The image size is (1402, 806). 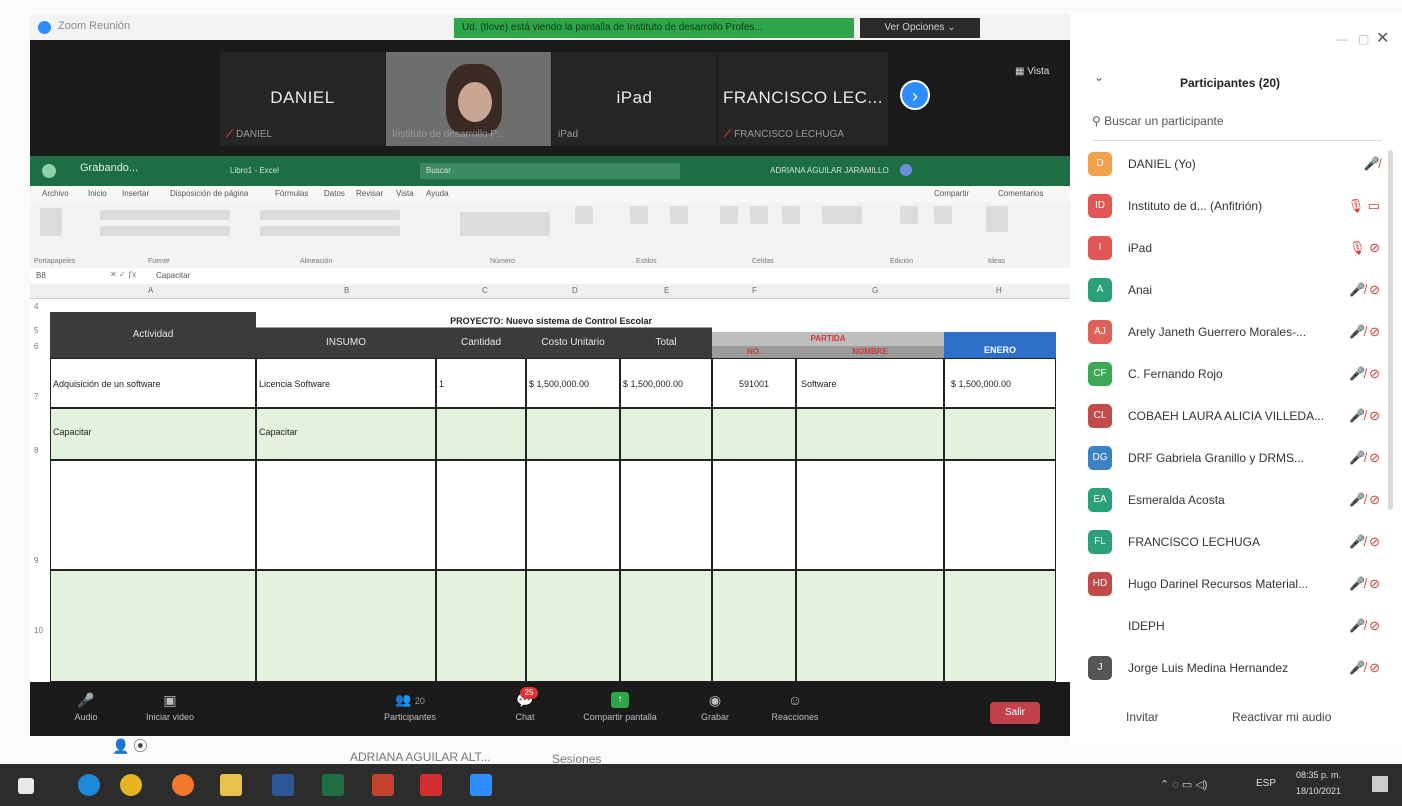 What do you see at coordinates (481, 343) in the screenshot?
I see `header-cantidad: Cantidad` at bounding box center [481, 343].